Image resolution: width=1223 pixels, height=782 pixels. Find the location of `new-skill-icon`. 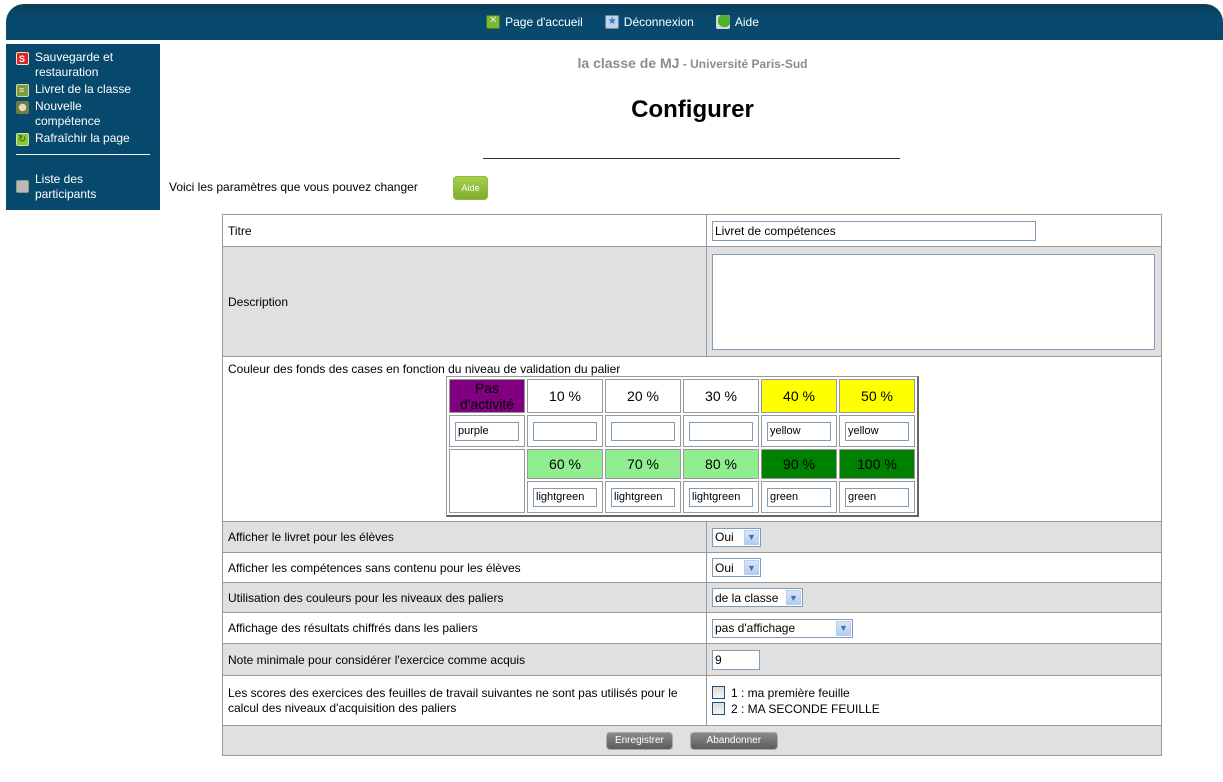

new-skill-icon is located at coordinates (22, 107).